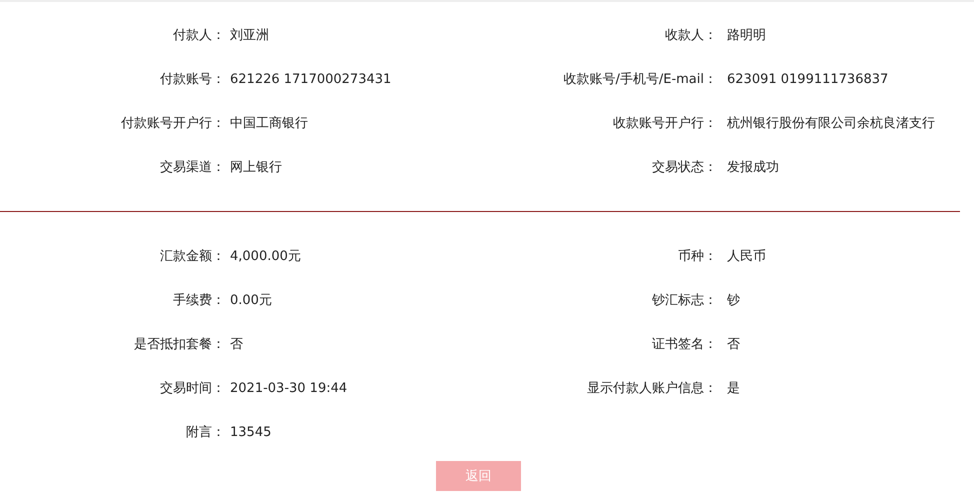 Image resolution: width=974 pixels, height=500 pixels. What do you see at coordinates (733, 300) in the screenshot?
I see `field-value: 钞` at bounding box center [733, 300].